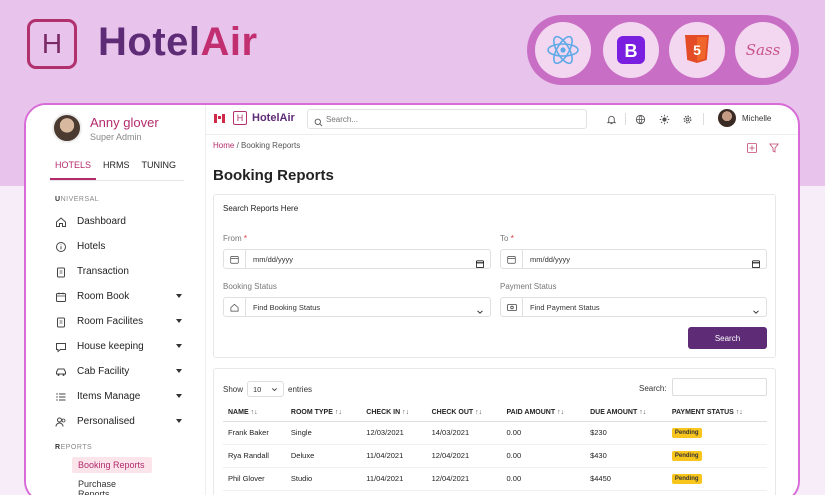 This screenshot has width=825, height=495. What do you see at coordinates (727, 338) in the screenshot?
I see `search-button: Search` at bounding box center [727, 338].